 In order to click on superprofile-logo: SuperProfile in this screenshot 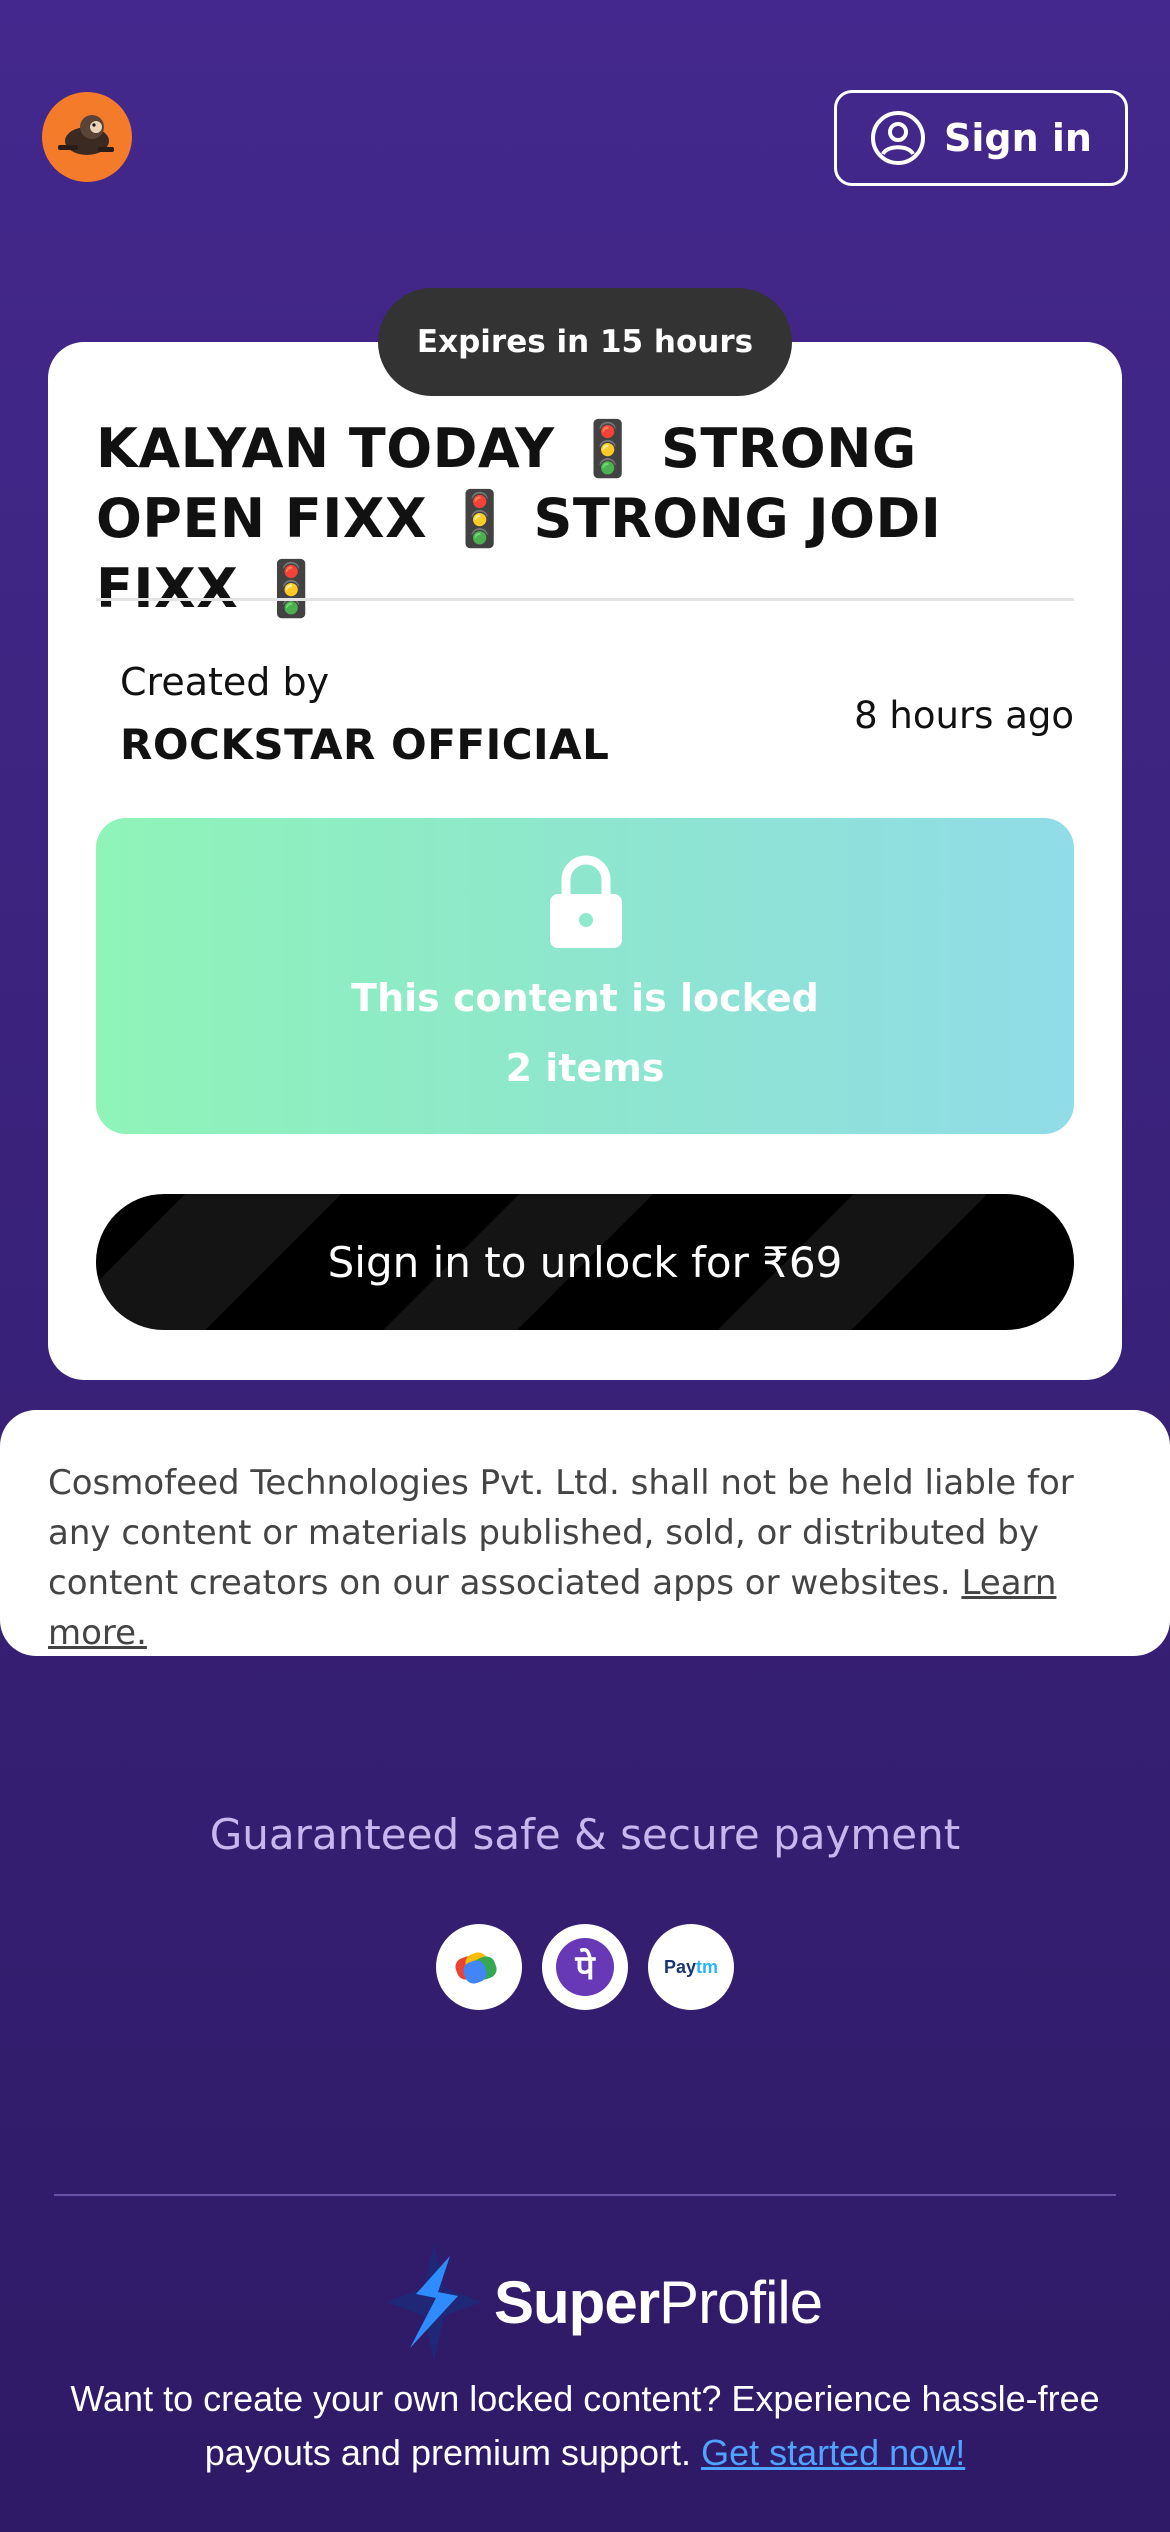, I will do `click(604, 2302)`.